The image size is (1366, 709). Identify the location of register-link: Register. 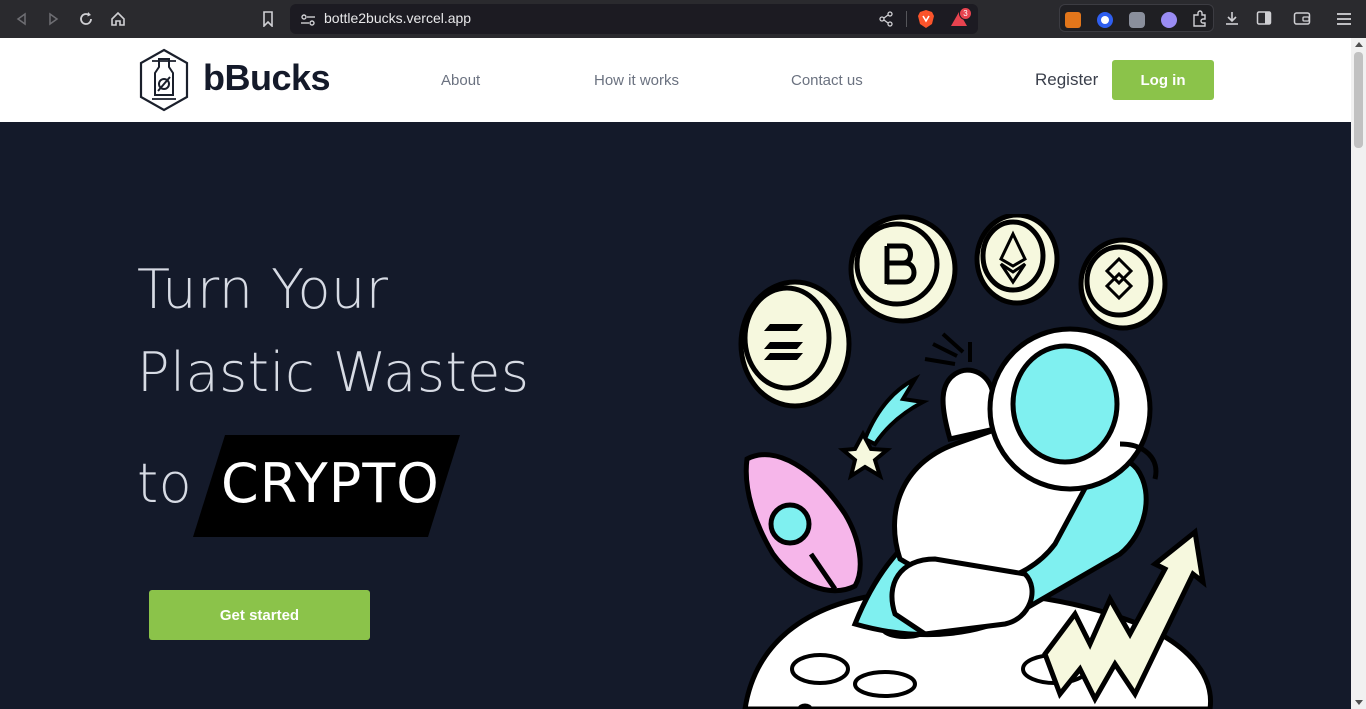
(1066, 80).